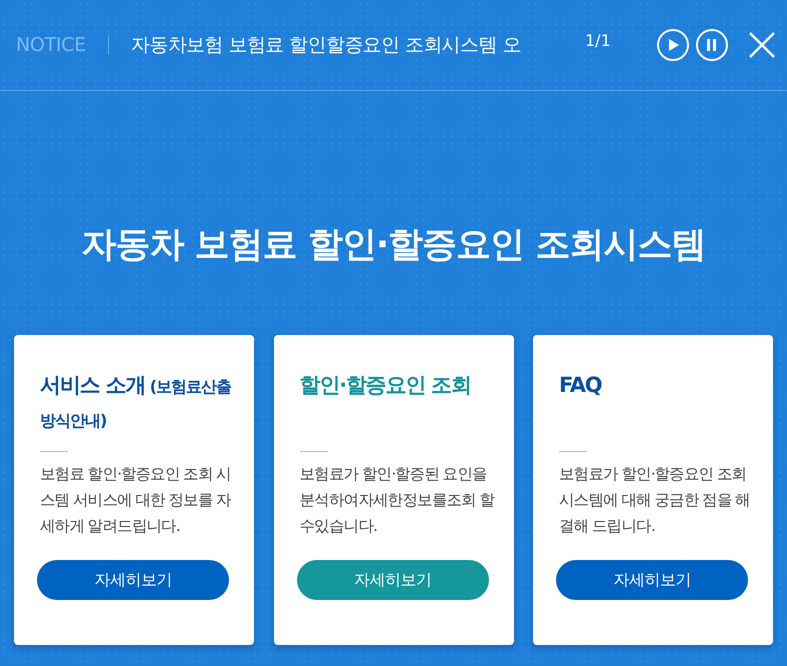 Image resolution: width=787 pixels, height=666 pixels. I want to click on card-description: 보험료가 할인·할증요인 조회 시스템에 대해 궁금한 점을 해결해 드립니다., so click(655, 500).